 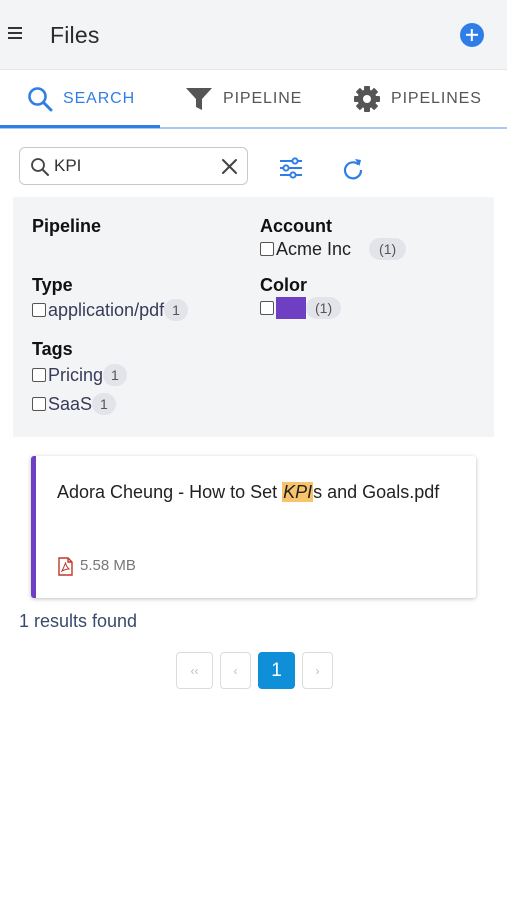 I want to click on prev-page-button: ‹, so click(x=235, y=670).